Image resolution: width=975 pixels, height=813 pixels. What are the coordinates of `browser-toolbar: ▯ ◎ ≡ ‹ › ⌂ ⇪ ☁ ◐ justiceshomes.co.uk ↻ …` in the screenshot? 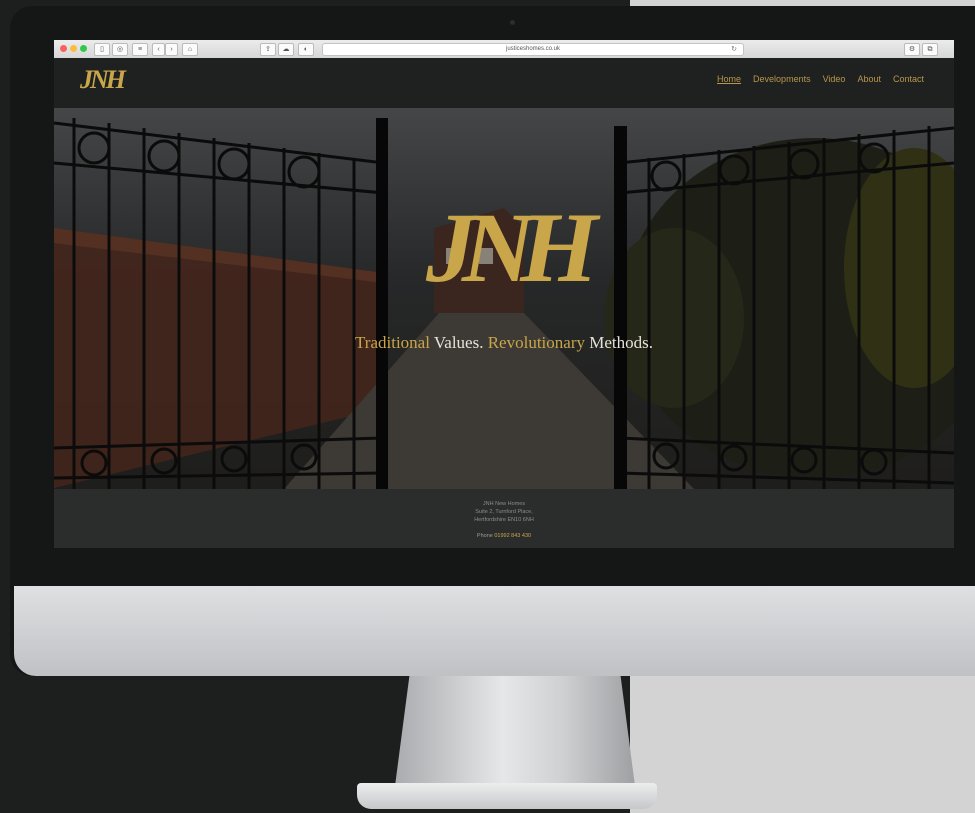 It's located at (504, 49).